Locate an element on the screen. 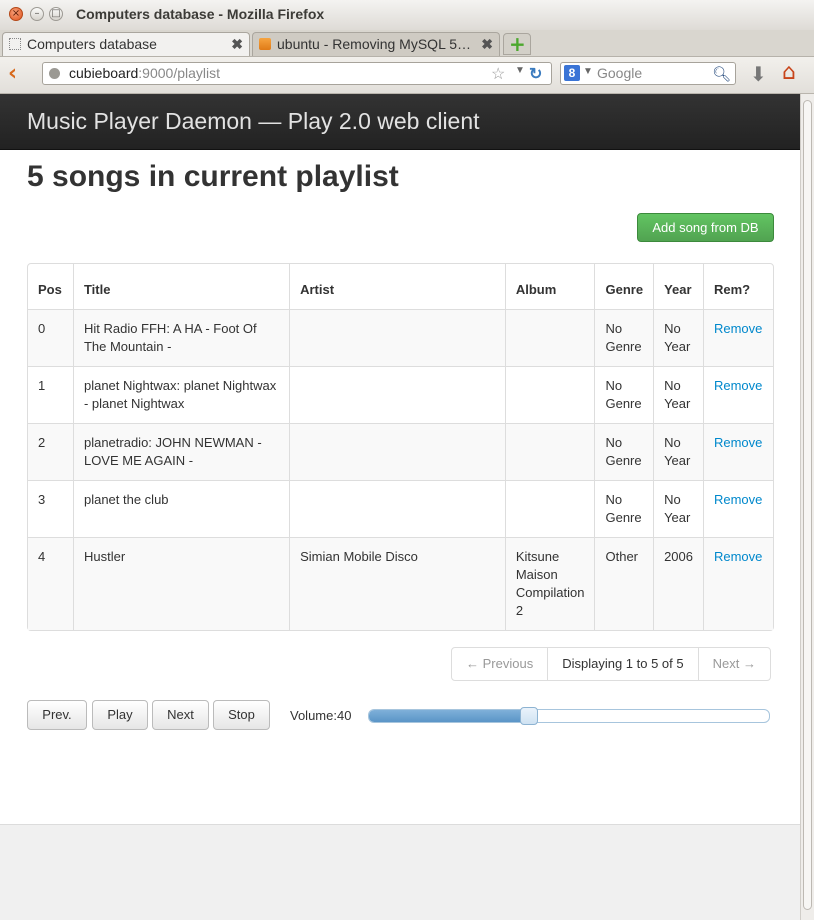 The height and width of the screenshot is (920, 814). window-close-button: × is located at coordinates (16, 14).